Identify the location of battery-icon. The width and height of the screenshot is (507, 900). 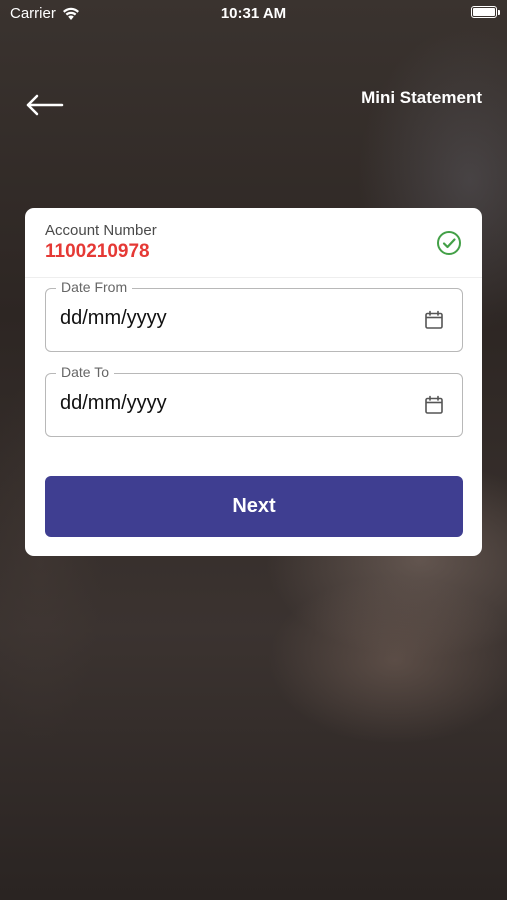
(485, 12).